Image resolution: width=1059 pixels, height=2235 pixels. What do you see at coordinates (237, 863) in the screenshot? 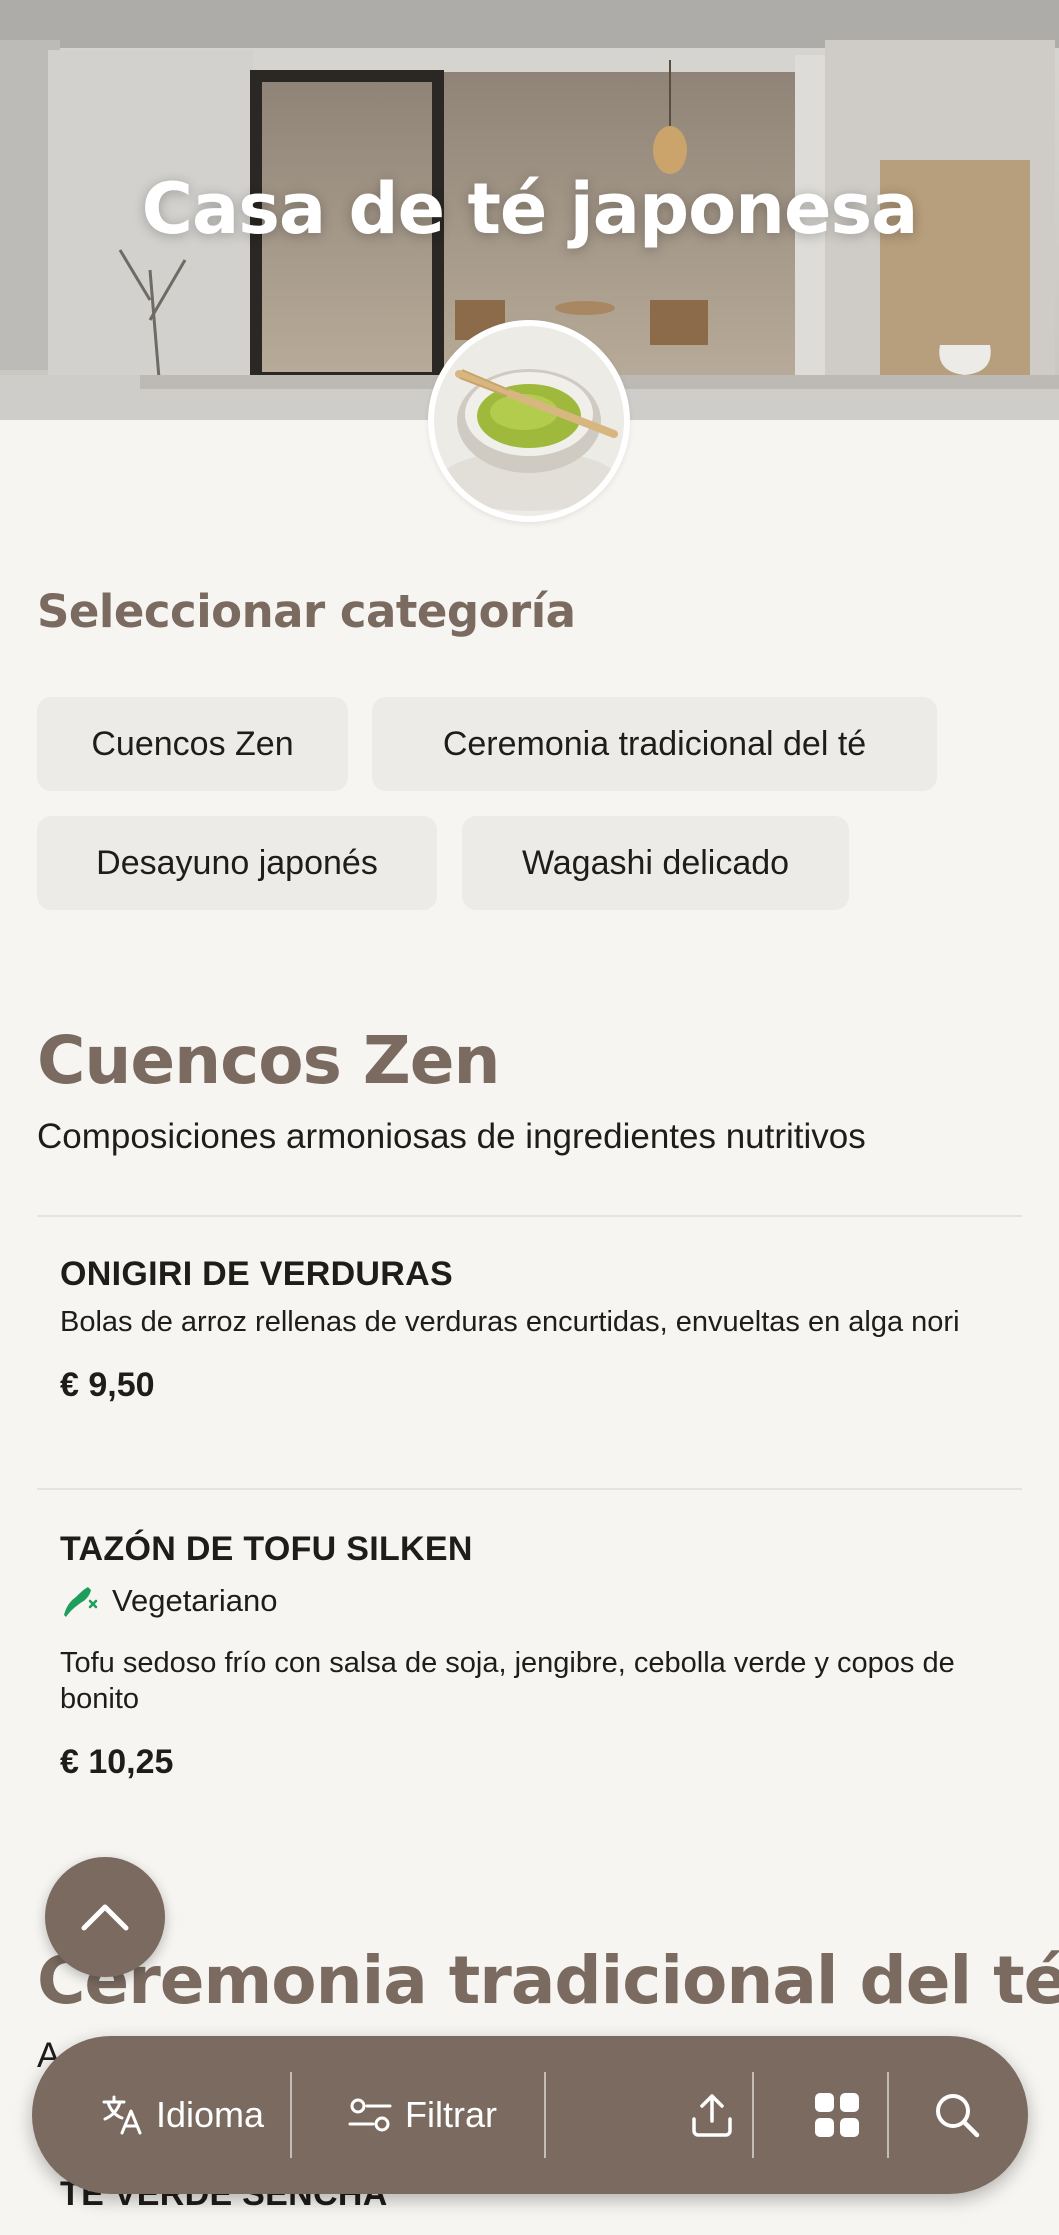
I see `category-chip-desayuno: Desayuno japonés` at bounding box center [237, 863].